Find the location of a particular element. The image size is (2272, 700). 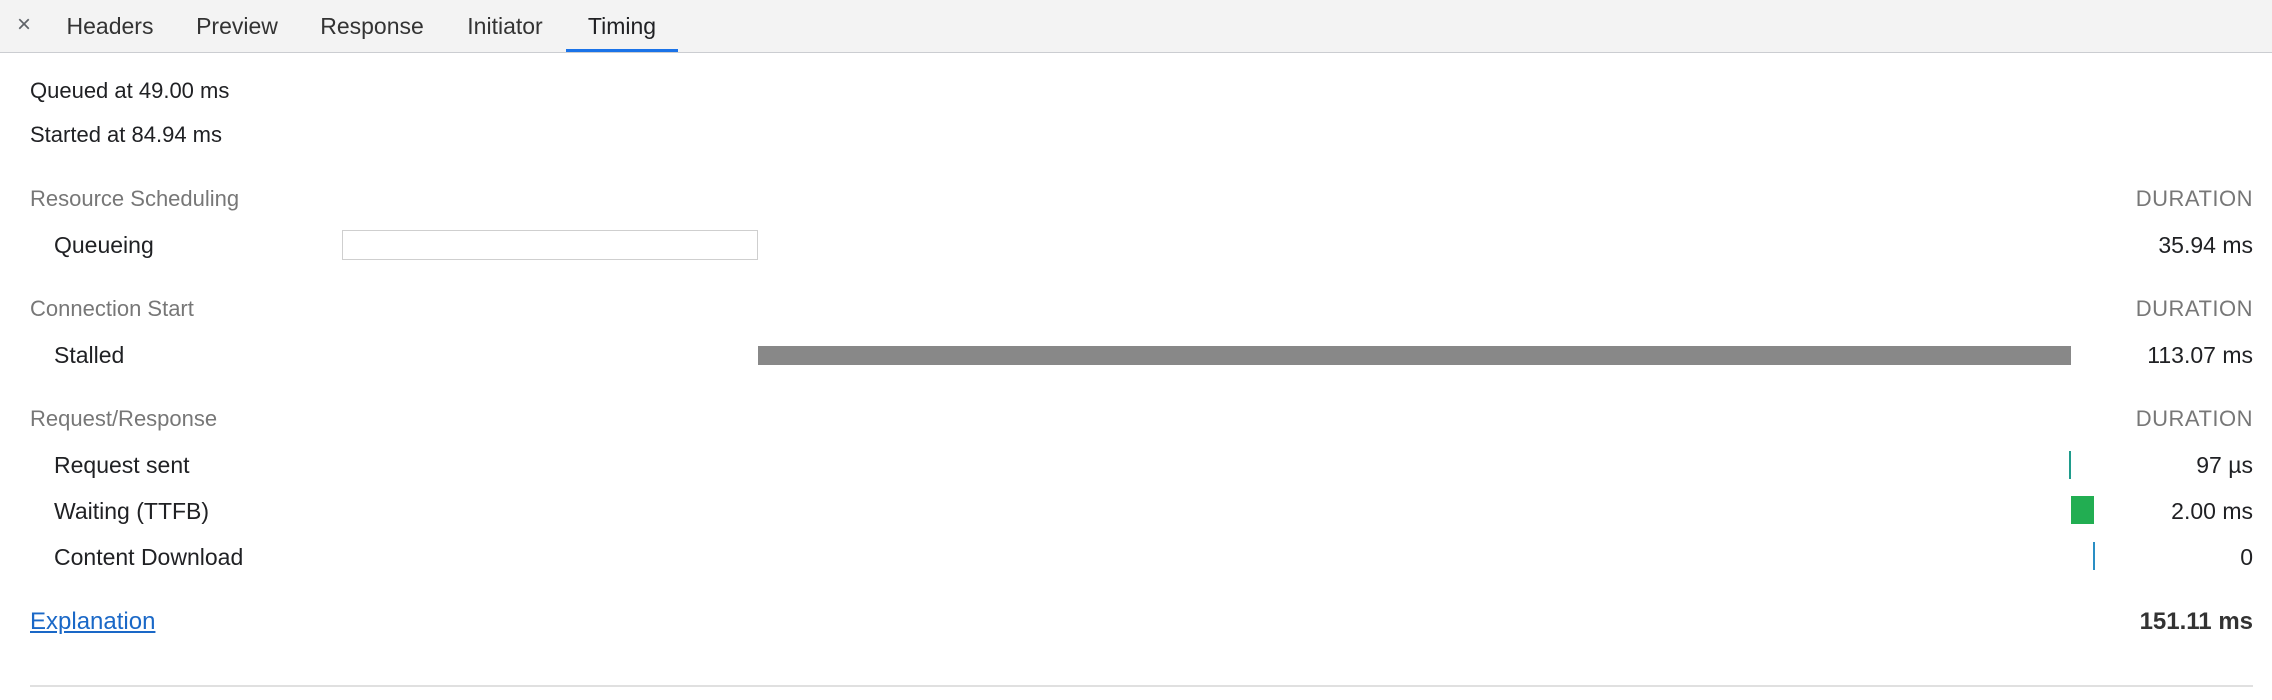

row-label-queueing: Queueing is located at coordinates (104, 245).